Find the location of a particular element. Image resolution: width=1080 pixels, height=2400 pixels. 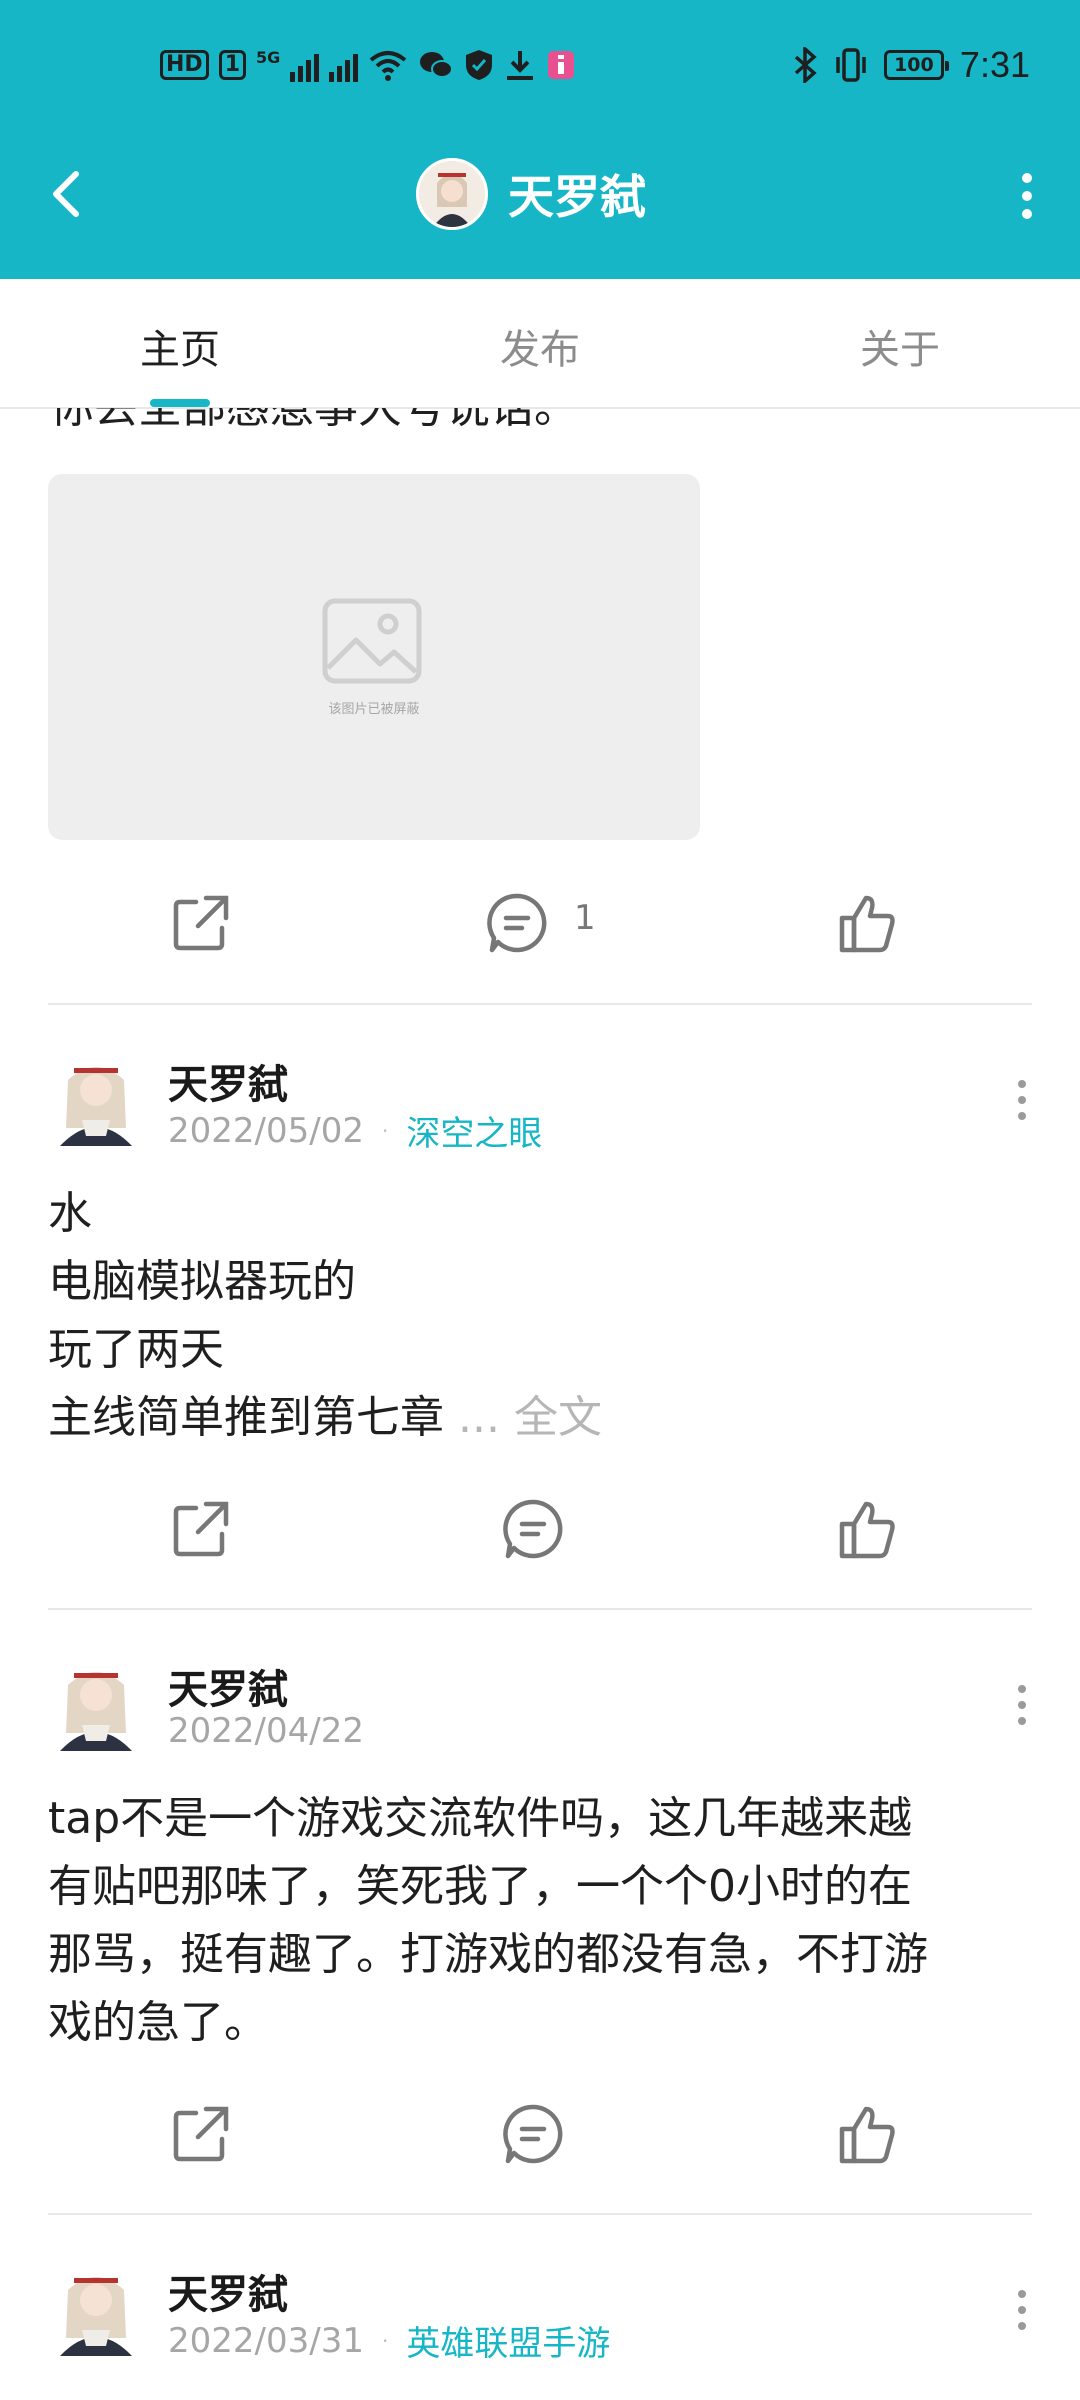

tab-about: 关于 is located at coordinates (900, 346).